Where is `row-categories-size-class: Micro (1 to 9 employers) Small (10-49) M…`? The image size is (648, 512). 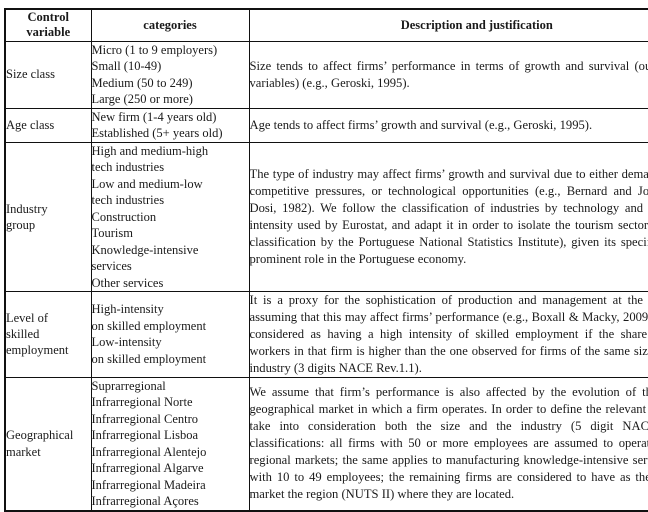 row-categories-size-class: Micro (1 to 9 employers) Small (10-49) M… is located at coordinates (170, 74).